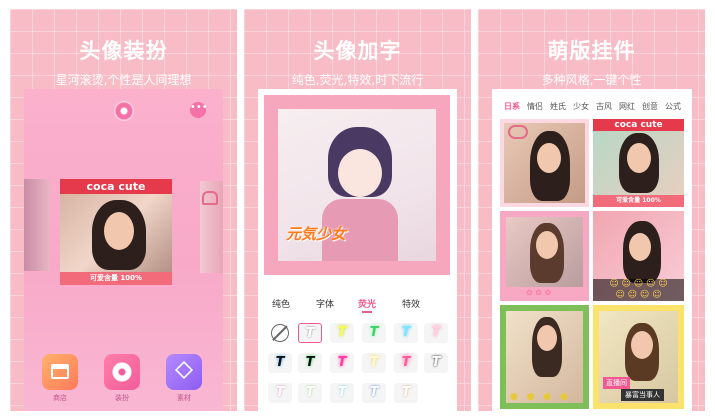  What do you see at coordinates (638, 201) in the screenshot?
I see `pendant-caption: 可爱含量 100%` at bounding box center [638, 201].